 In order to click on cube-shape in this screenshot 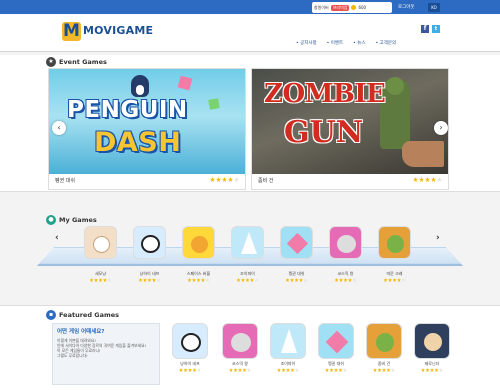, I will do `click(337, 342)`.